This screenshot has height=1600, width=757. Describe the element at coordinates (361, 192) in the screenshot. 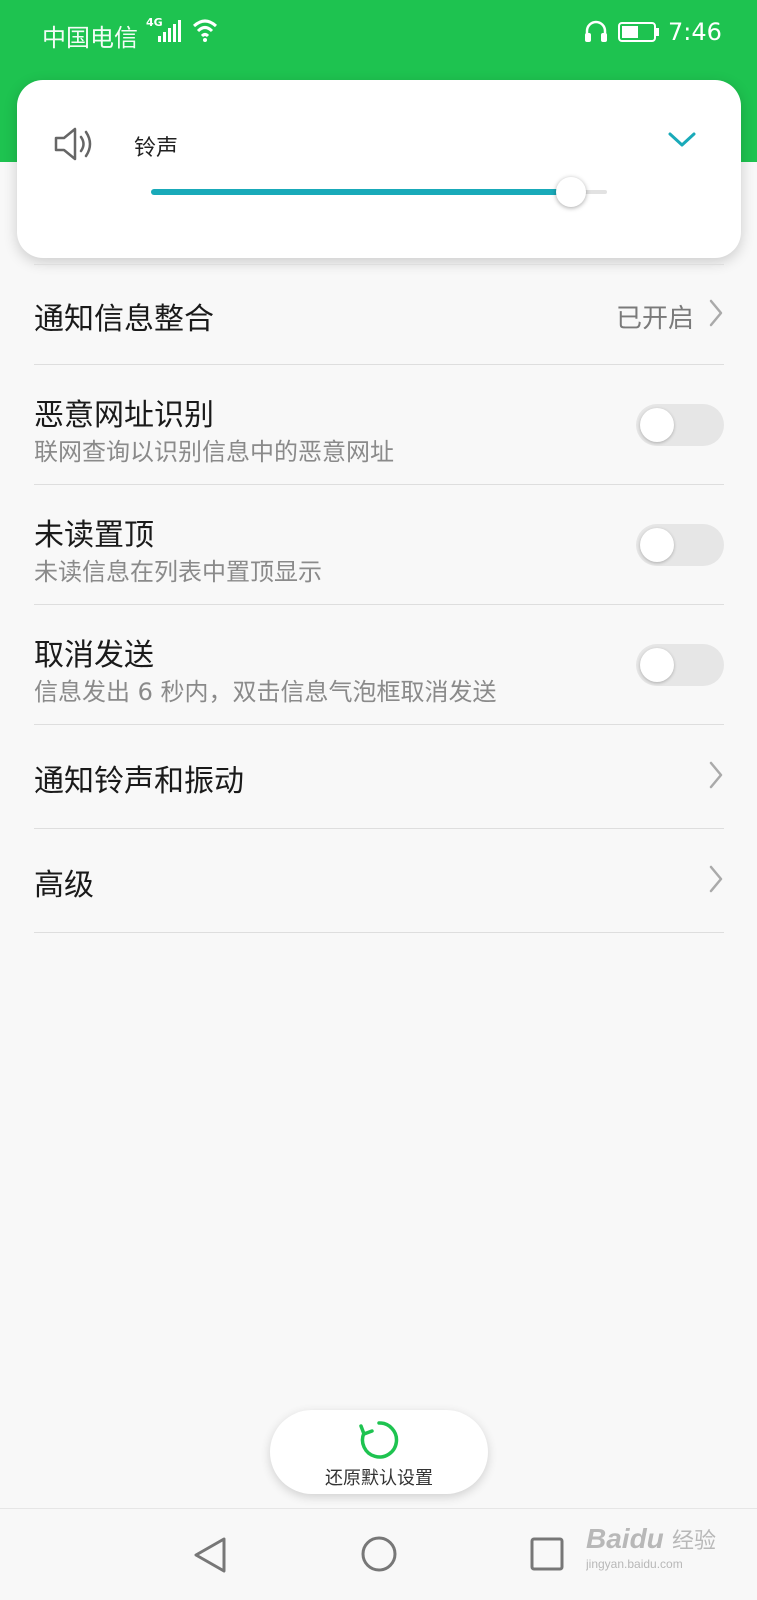

I see `slider-fill` at that location.